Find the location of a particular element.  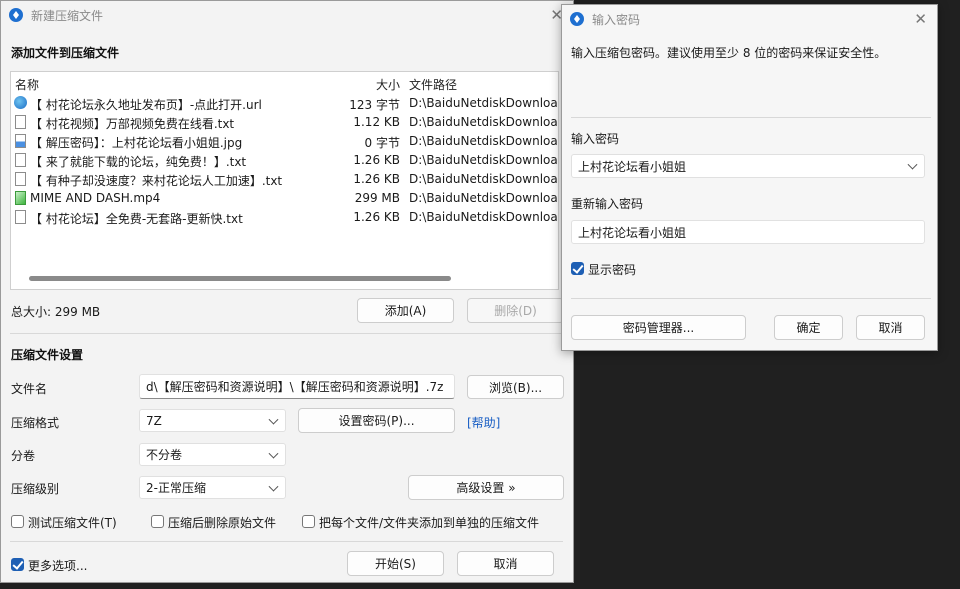

level-label: 压缩级别 is located at coordinates (35, 489).